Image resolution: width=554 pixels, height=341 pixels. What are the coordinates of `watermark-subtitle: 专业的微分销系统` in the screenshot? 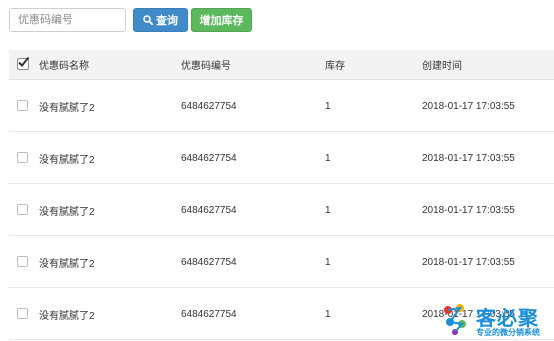 It's located at (508, 332).